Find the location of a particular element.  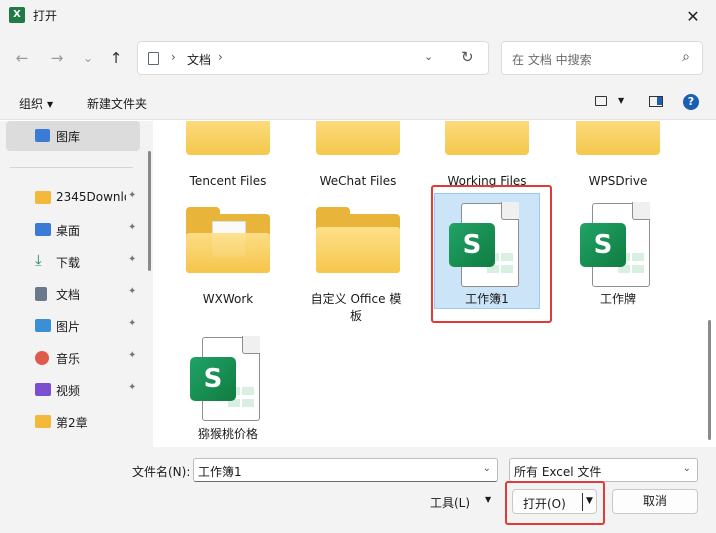

sidebar-item-documents: 文档 ✦ is located at coordinates (70, 294).